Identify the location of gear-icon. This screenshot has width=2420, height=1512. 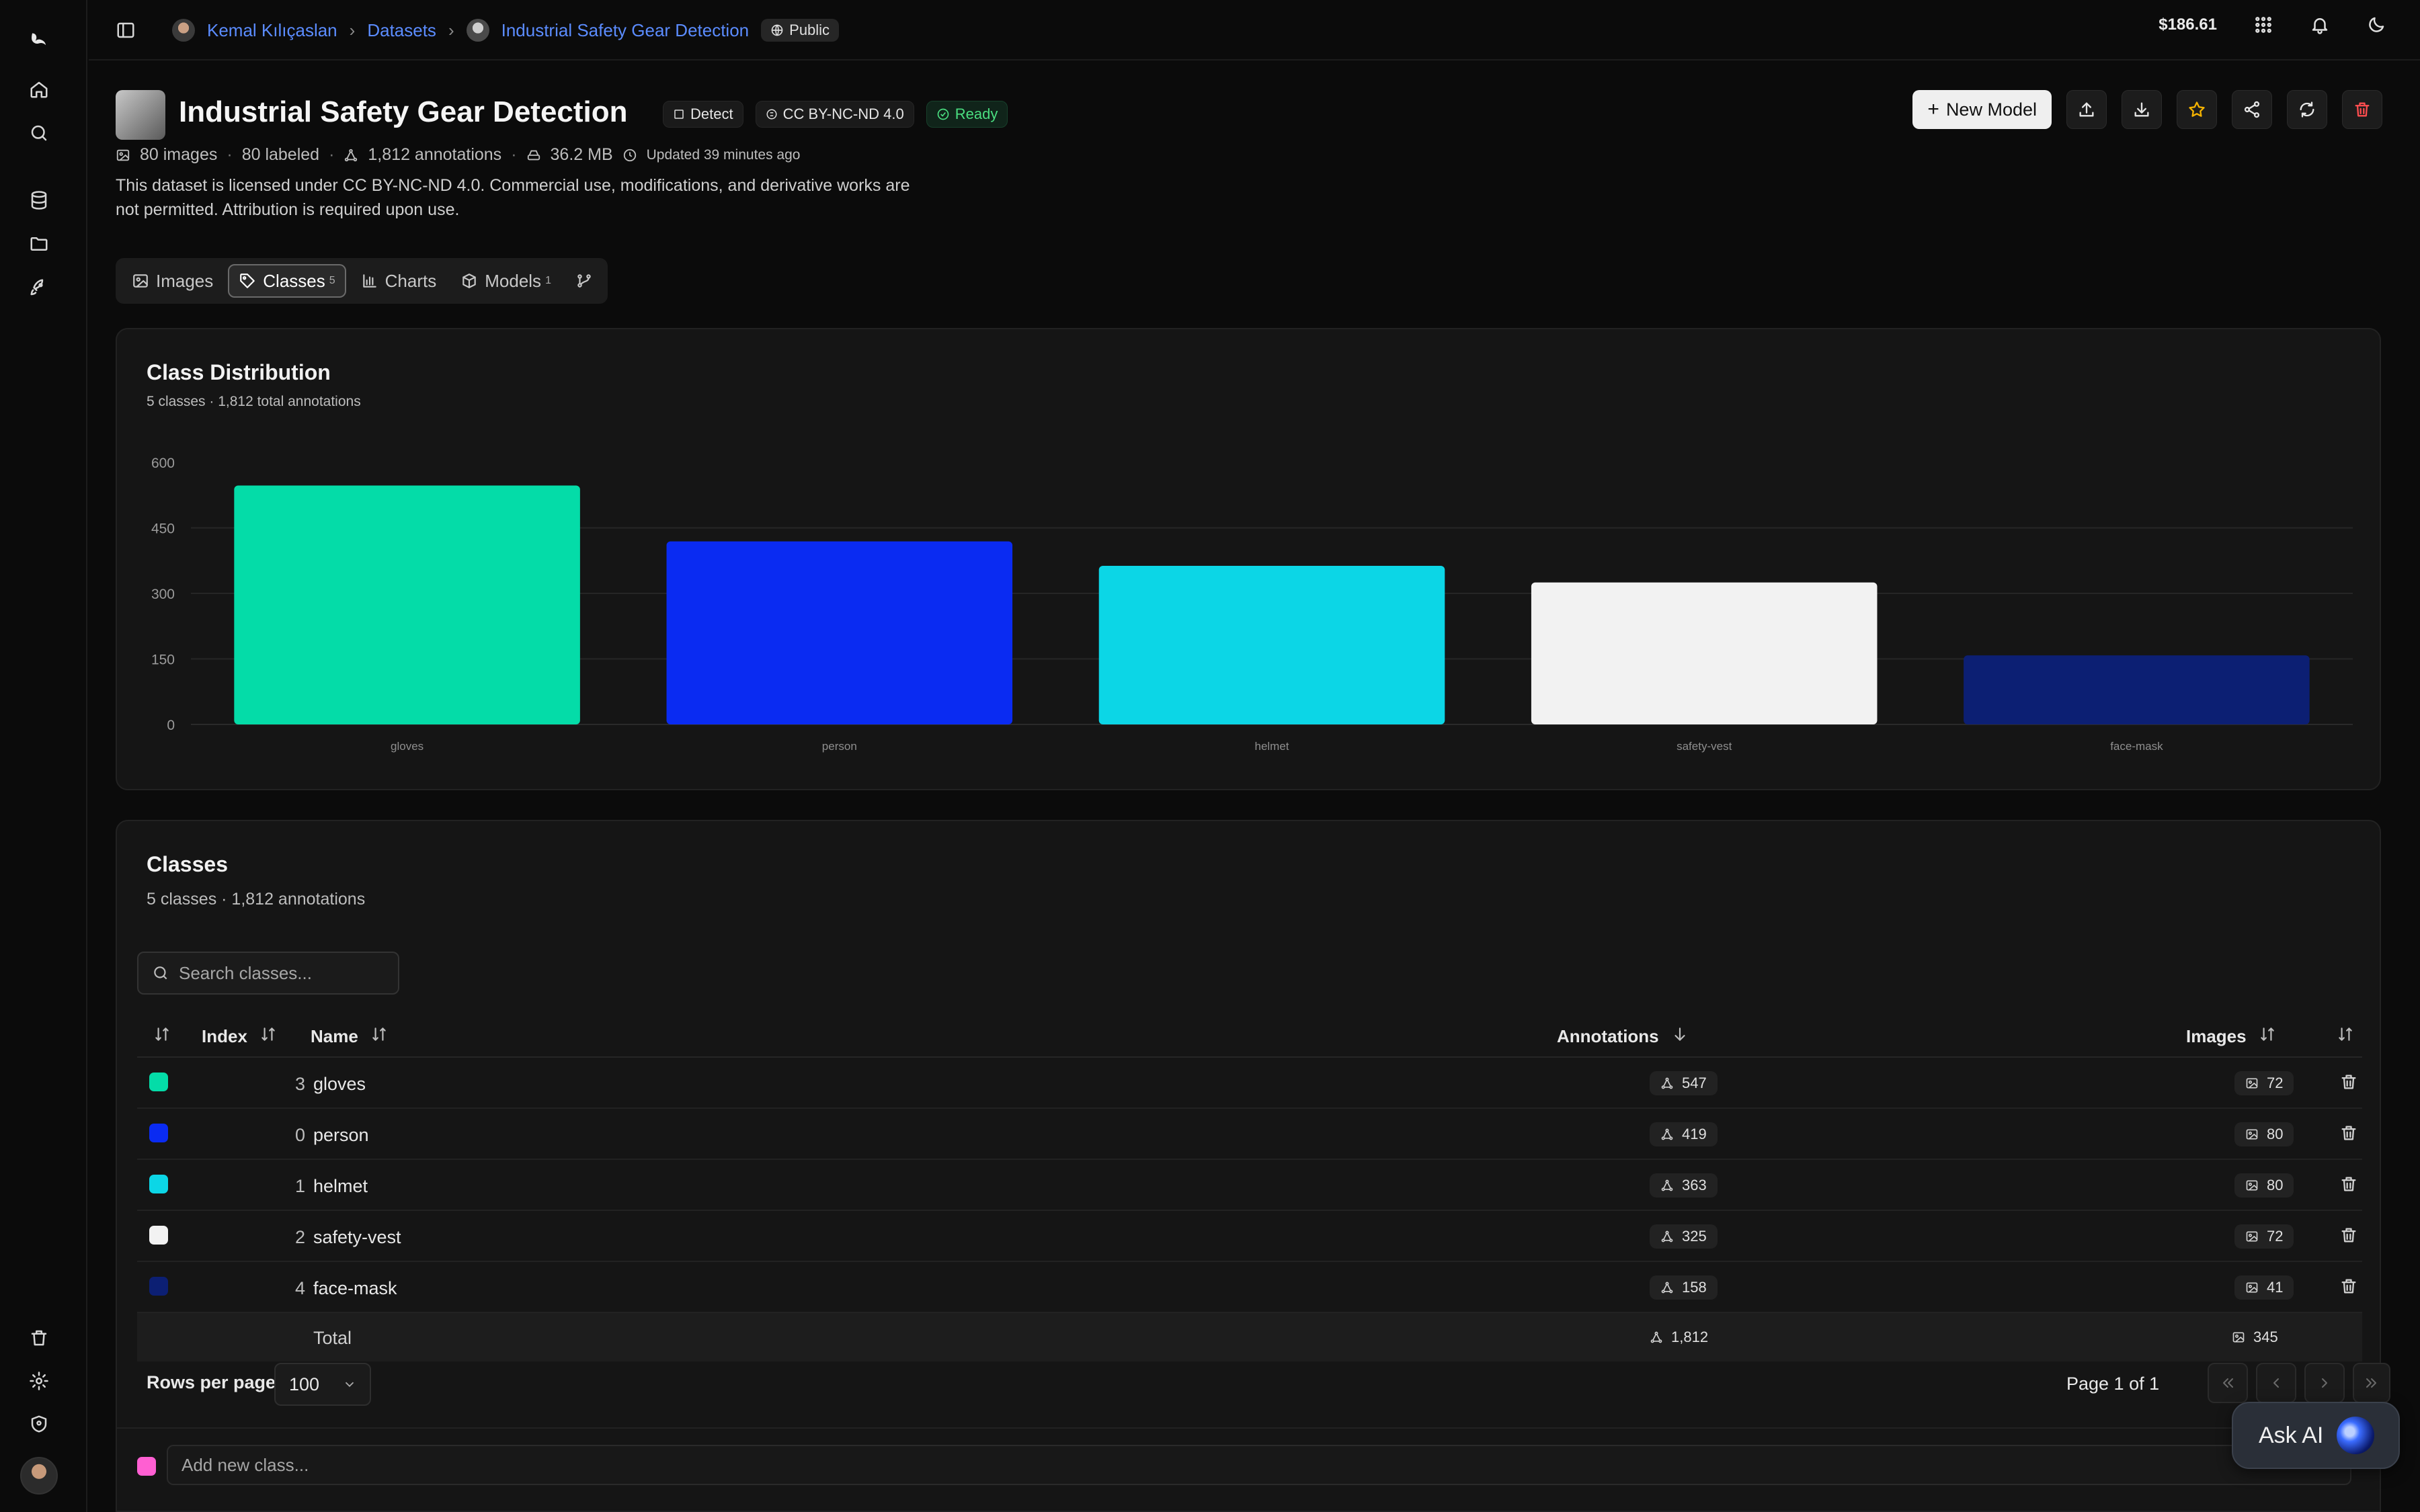
(39, 1381).